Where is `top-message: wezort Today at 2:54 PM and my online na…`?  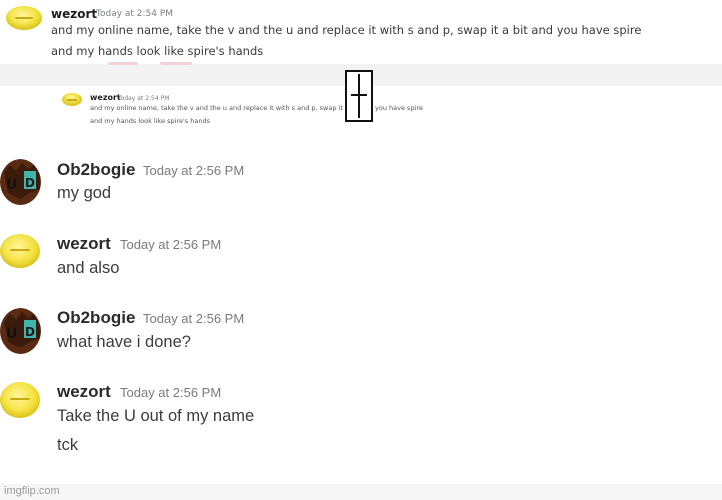 top-message: wezort Today at 2:54 PM and my online na… is located at coordinates (361, 31).